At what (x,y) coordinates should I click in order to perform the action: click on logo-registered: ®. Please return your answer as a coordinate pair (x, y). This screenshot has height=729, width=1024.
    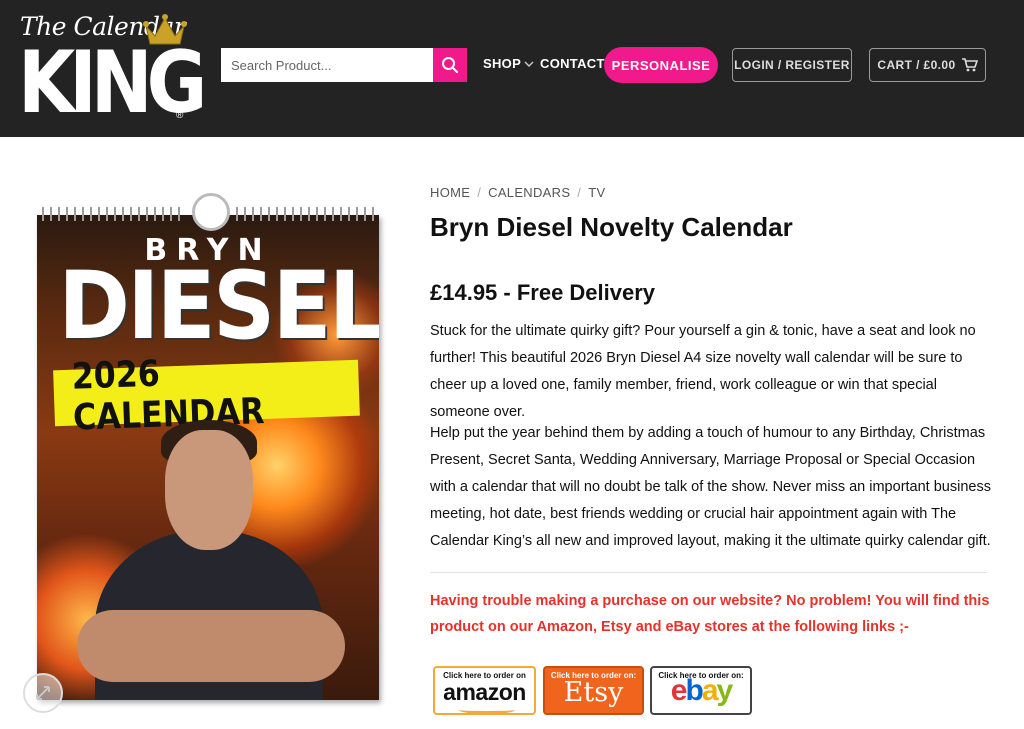
    Looking at the image, I should click on (180, 115).